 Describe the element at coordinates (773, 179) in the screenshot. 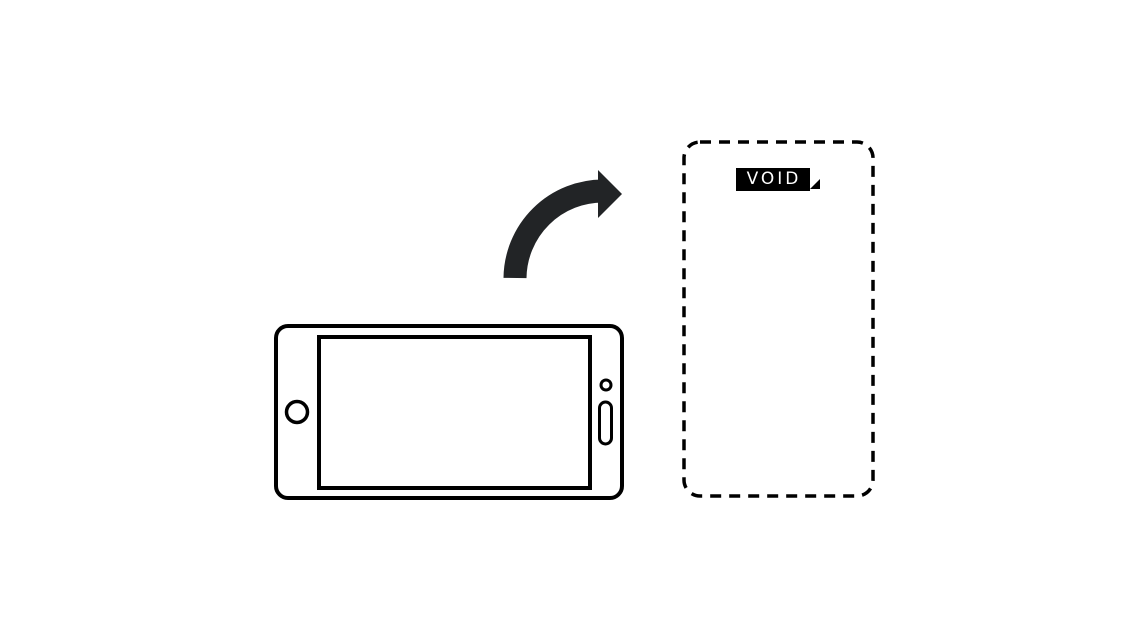

I see `void-logo-text: VOID` at that location.